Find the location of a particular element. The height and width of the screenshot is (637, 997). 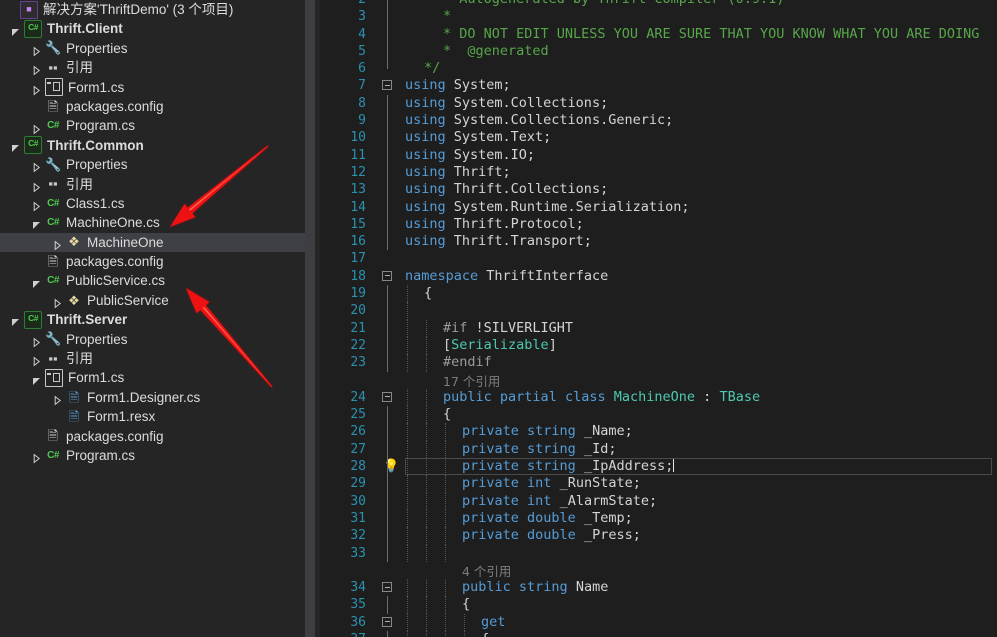

code-line: 8 using System.Collections; is located at coordinates (658, 103).